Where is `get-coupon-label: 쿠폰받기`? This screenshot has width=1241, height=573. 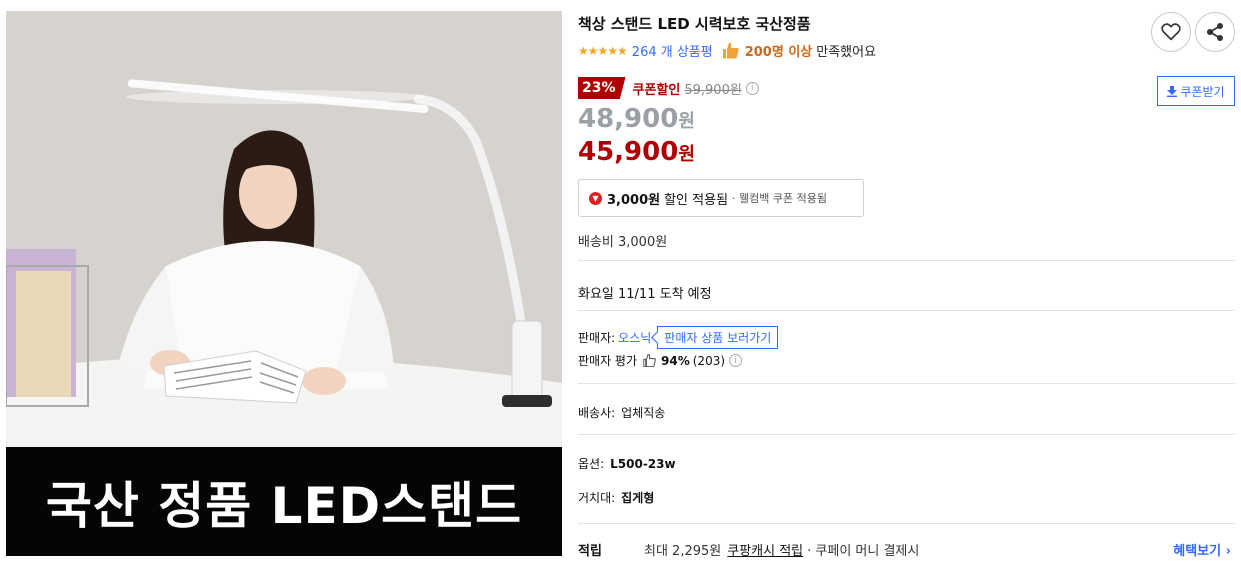 get-coupon-label: 쿠폰받기 is located at coordinates (1202, 91).